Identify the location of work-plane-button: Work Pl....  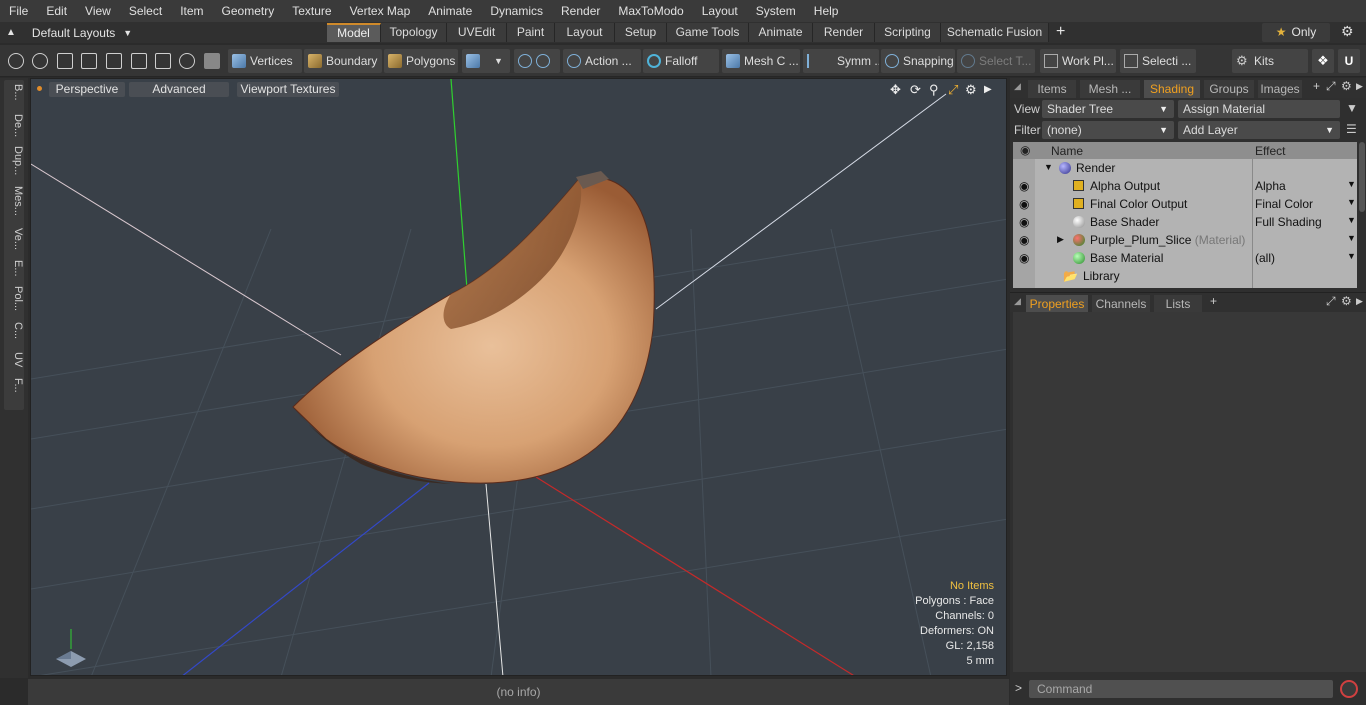
(1078, 61).